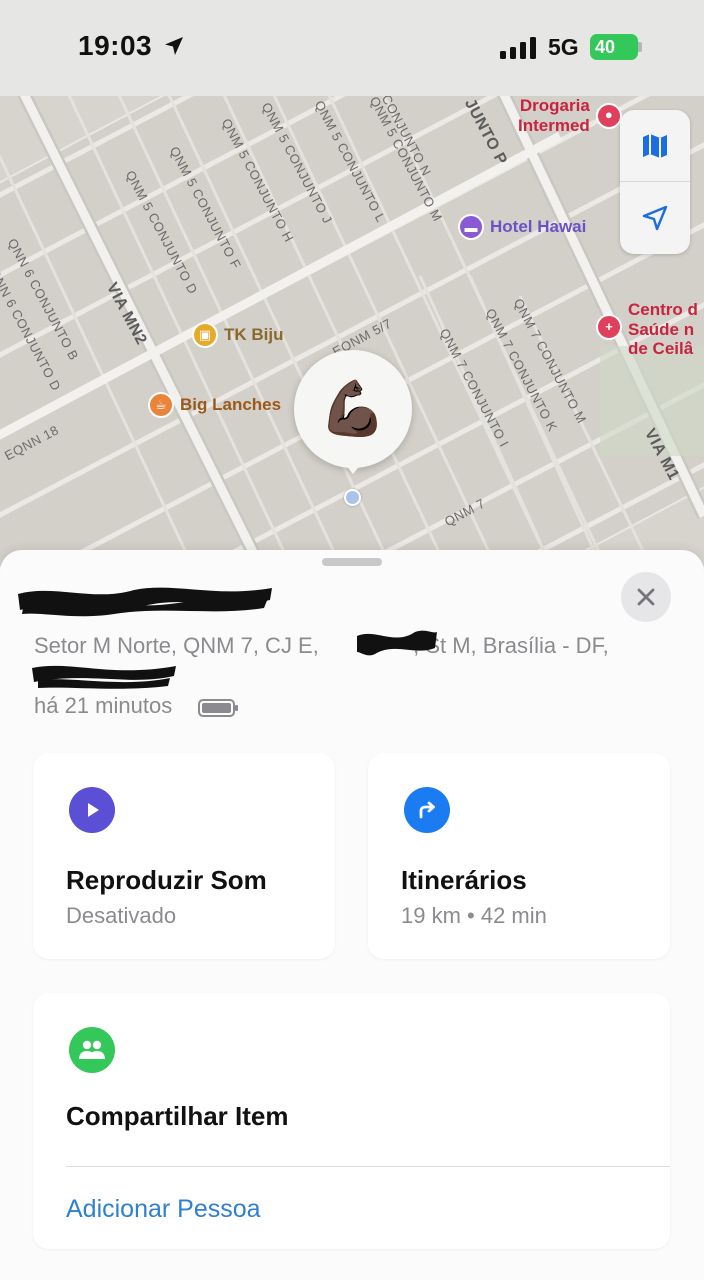 Image resolution: width=704 pixels, height=1280 pixels. I want to click on people-icon, so click(92, 1050).